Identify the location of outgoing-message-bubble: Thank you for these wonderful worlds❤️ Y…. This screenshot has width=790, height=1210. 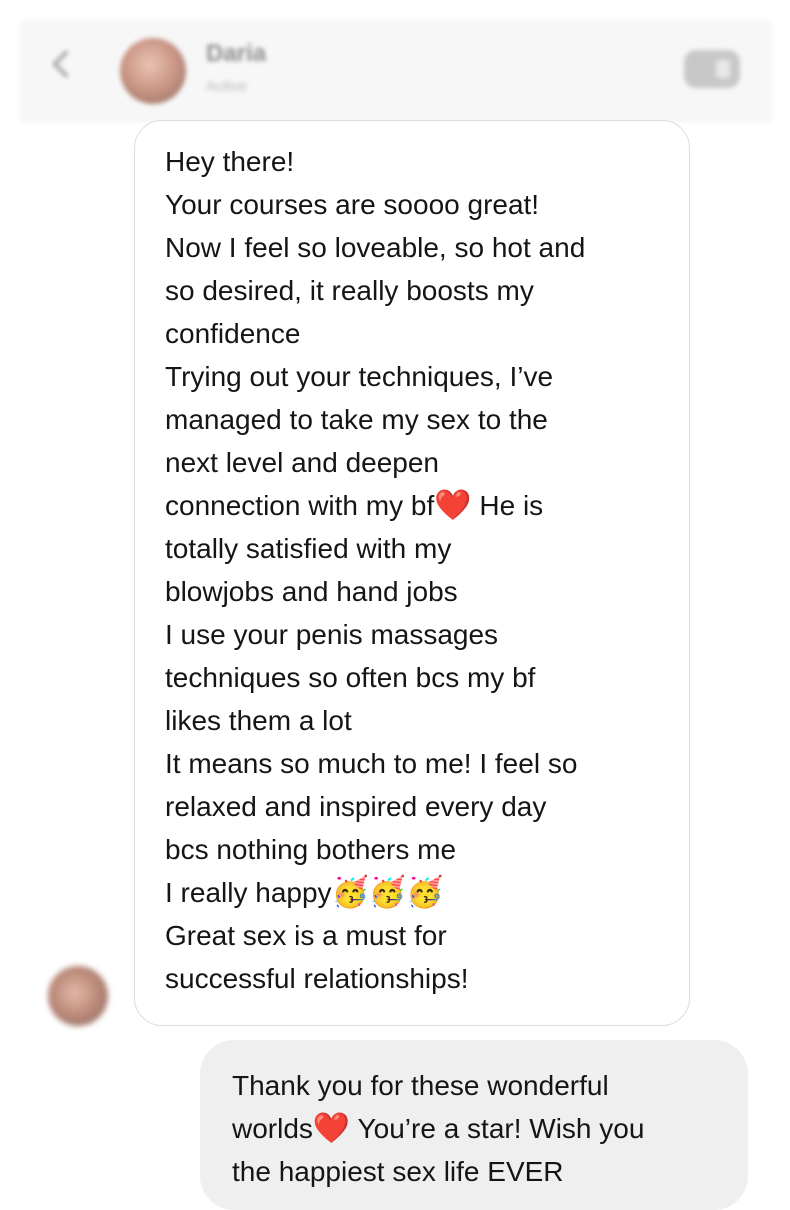
(474, 1125).